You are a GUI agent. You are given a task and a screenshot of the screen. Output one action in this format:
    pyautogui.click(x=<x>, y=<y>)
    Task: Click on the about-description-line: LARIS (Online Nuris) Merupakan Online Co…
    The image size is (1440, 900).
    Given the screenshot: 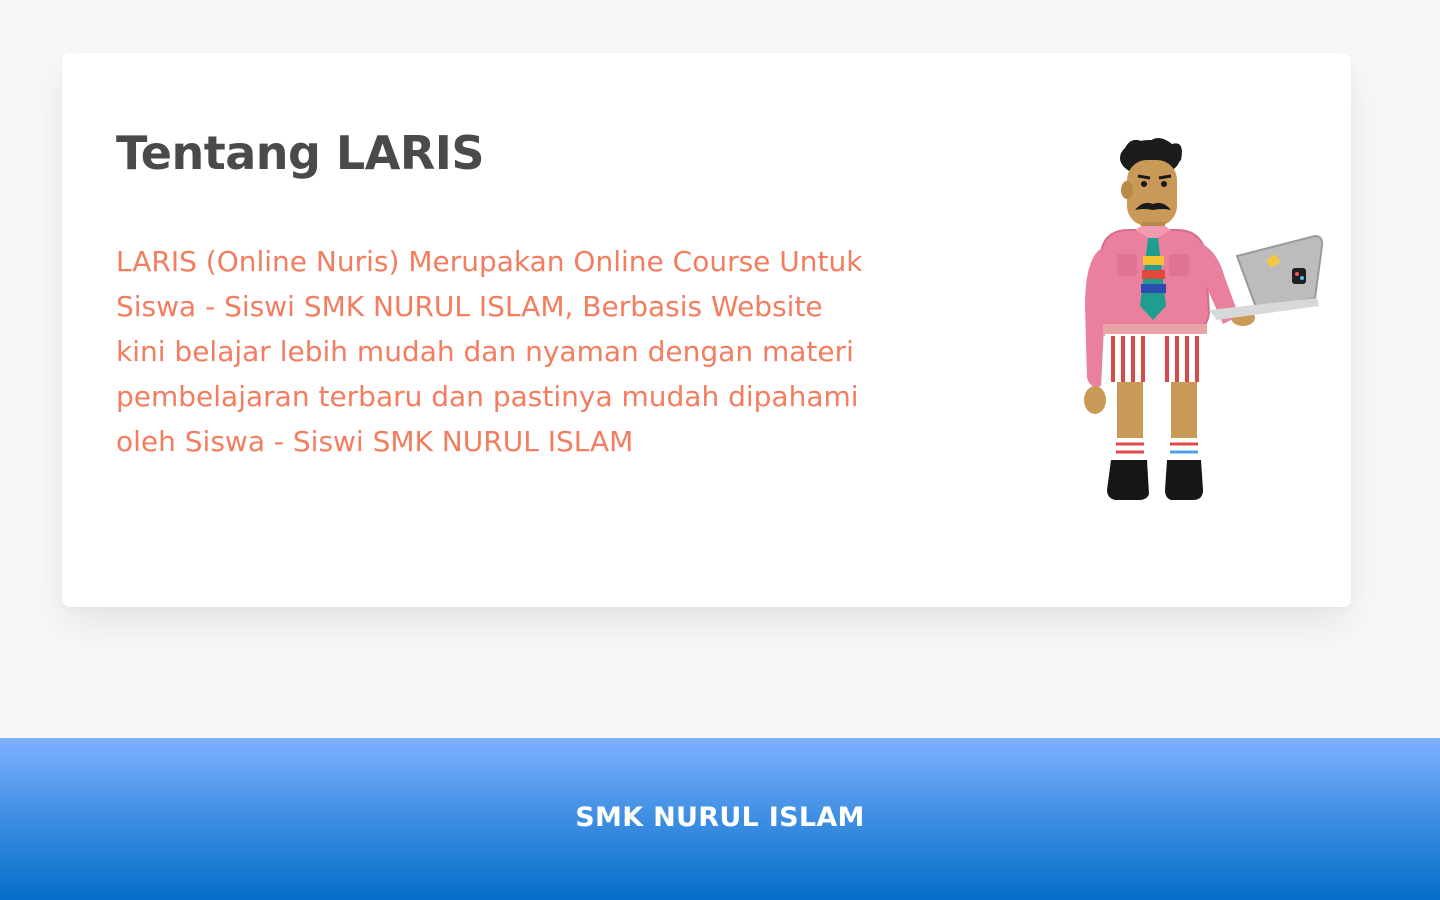 What is the action you would take?
    pyautogui.click(x=489, y=261)
    